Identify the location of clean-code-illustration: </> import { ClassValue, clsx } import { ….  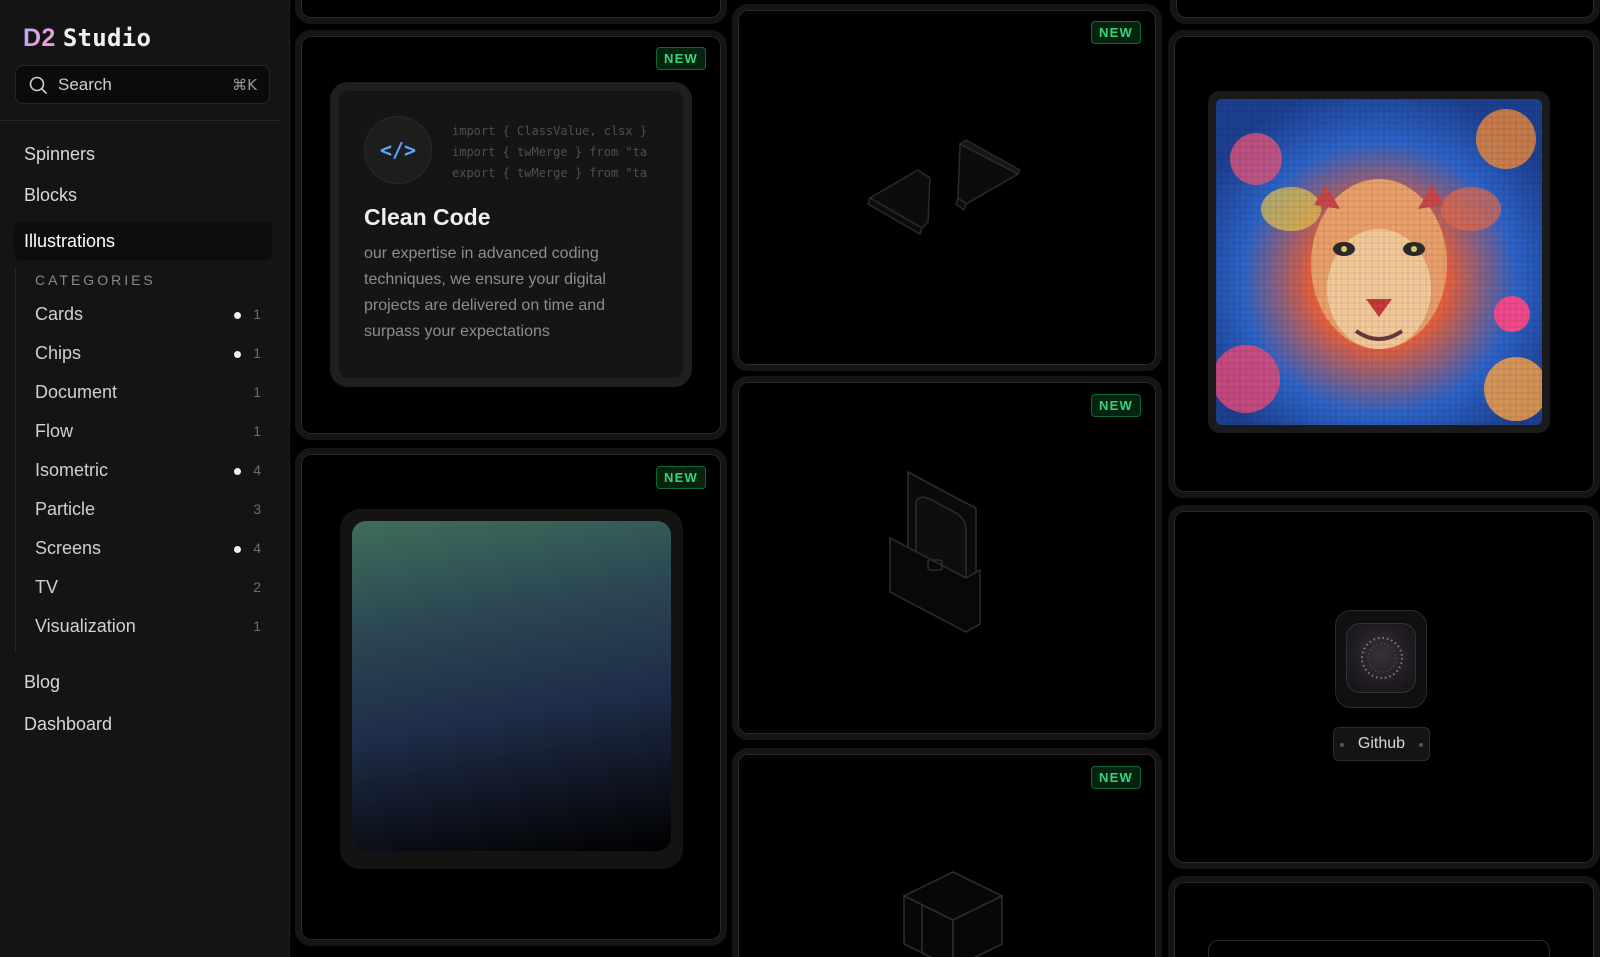
(511, 234).